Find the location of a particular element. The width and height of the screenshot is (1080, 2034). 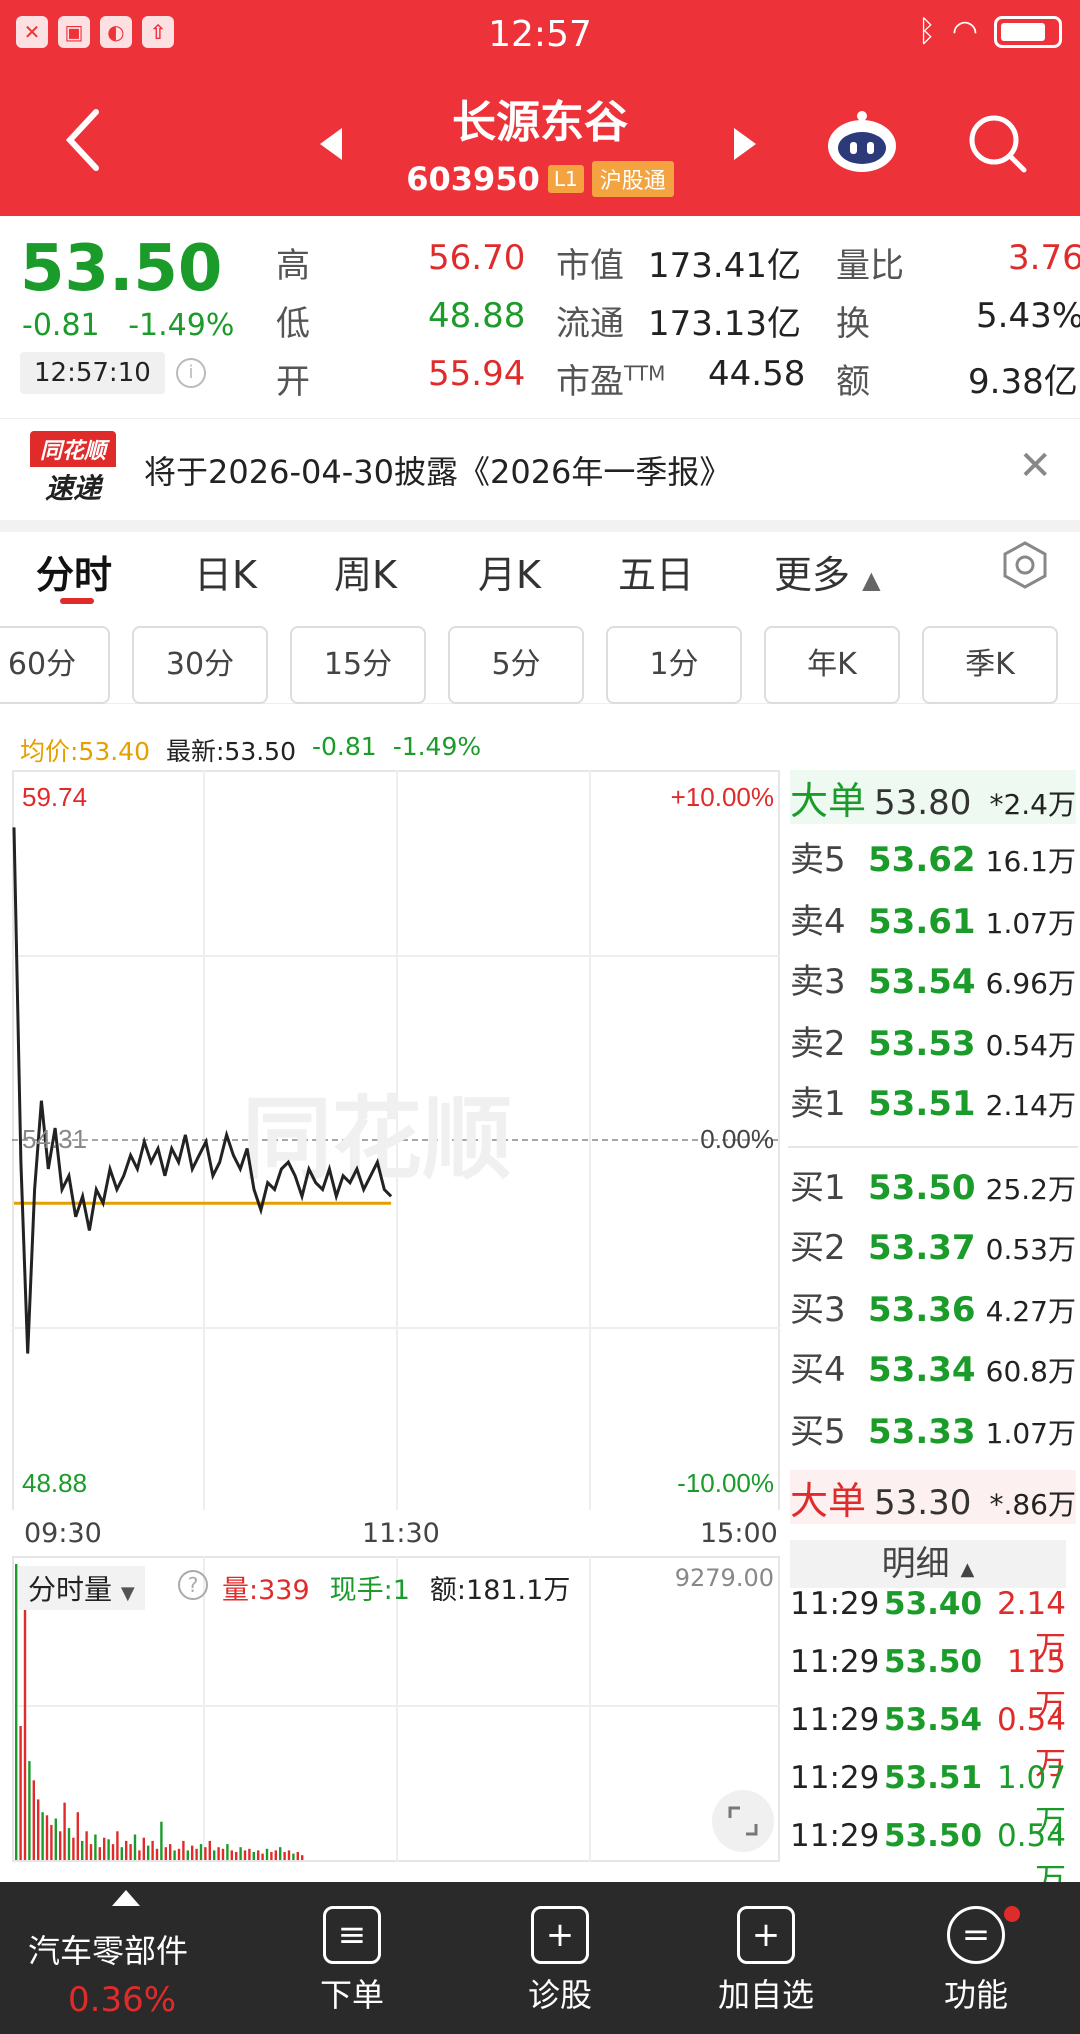

bid-row: 买3 53.36 4.27万 is located at coordinates (933, 1309).